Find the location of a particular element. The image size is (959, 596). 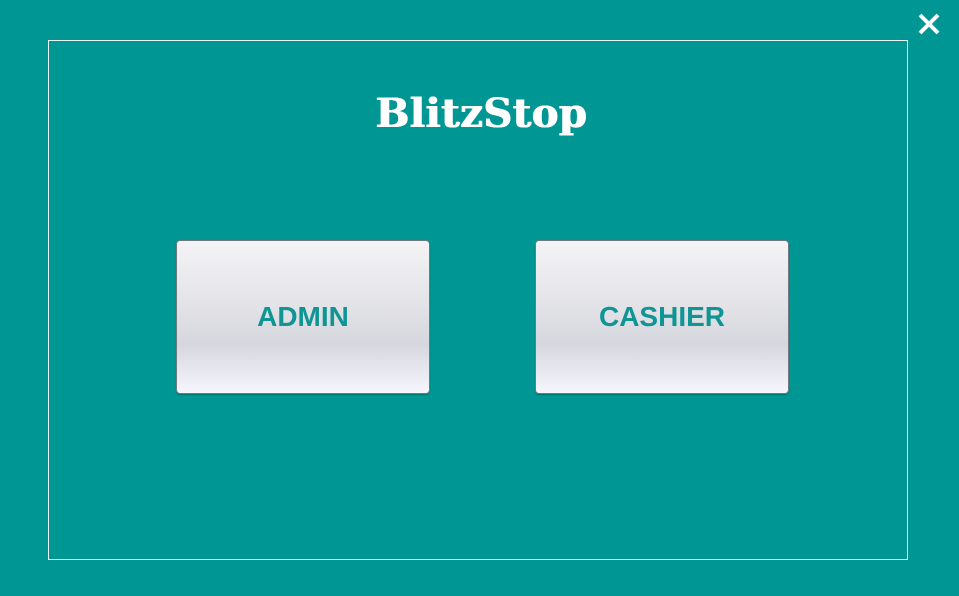

cashier-button: CASHIER is located at coordinates (662, 317).